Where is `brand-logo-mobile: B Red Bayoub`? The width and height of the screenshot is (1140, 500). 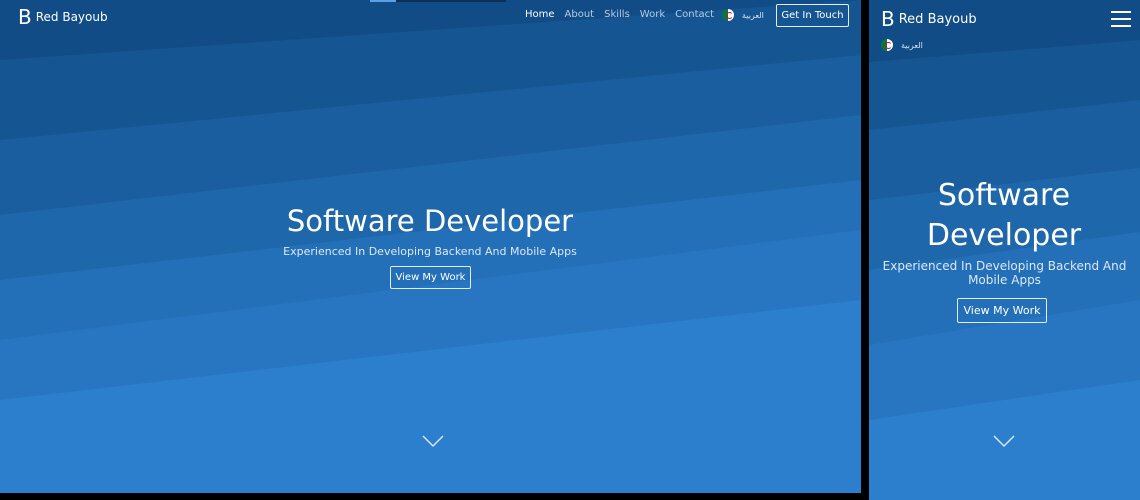 brand-logo-mobile: B Red Bayoub is located at coordinates (929, 19).